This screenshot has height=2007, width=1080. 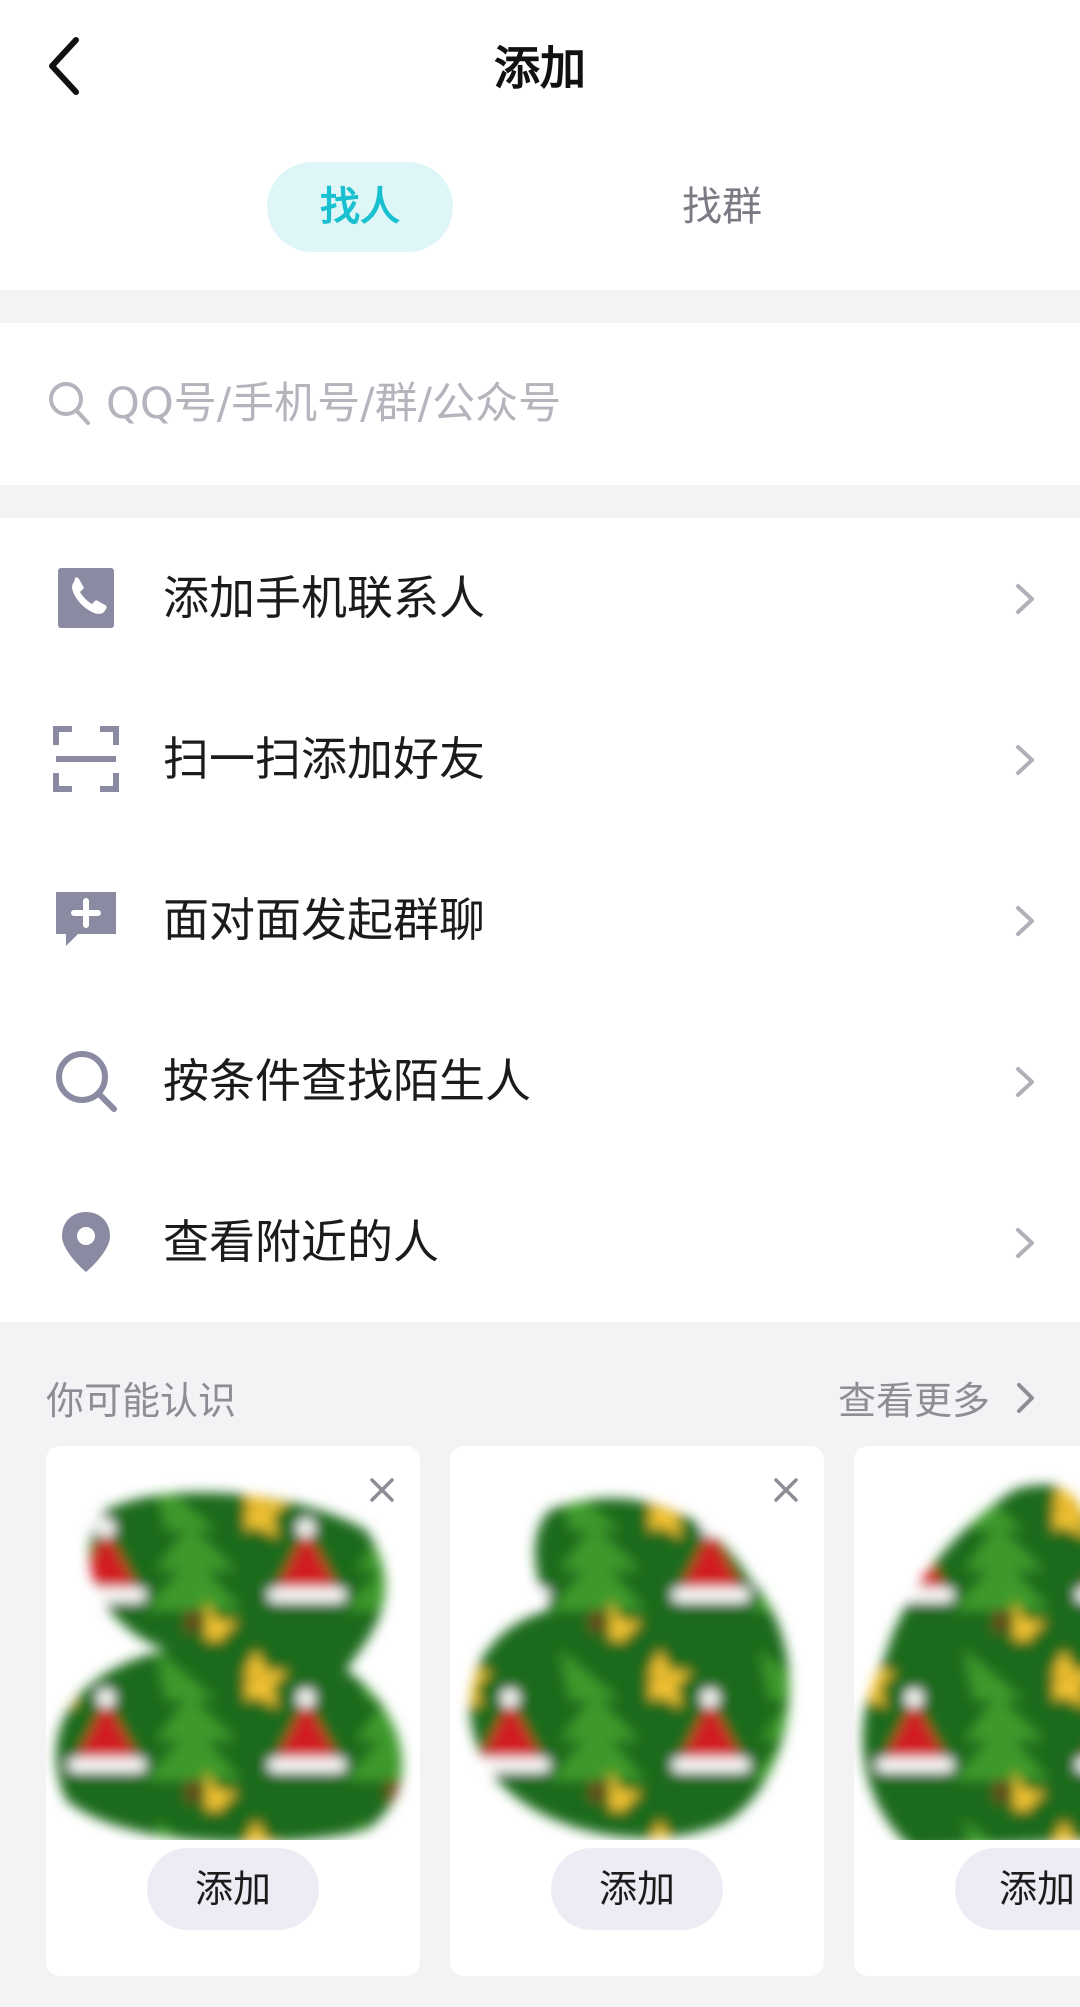 What do you see at coordinates (540, 759) in the screenshot?
I see `menu-item-scan-add-friend: 扫一扫添加好友` at bounding box center [540, 759].